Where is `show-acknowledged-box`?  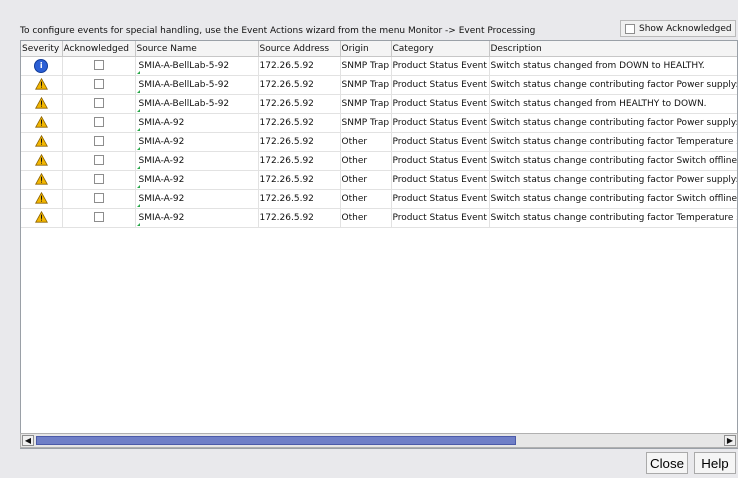 show-acknowledged-box is located at coordinates (630, 28).